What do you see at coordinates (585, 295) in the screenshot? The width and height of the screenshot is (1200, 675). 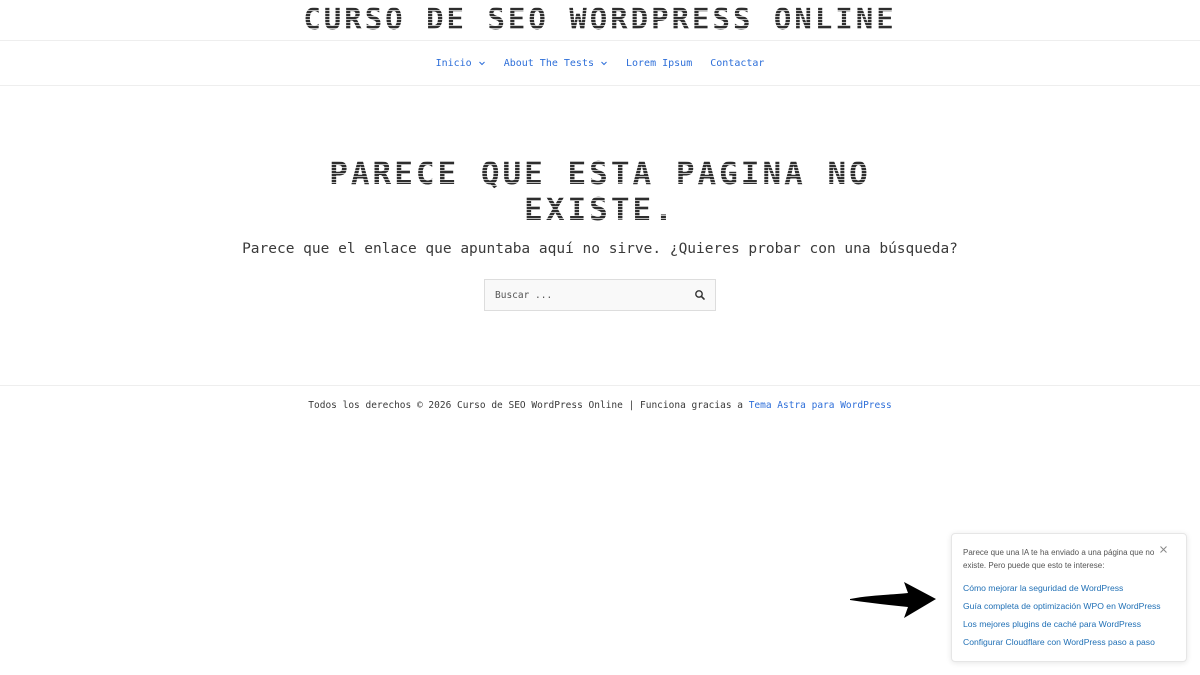 I see `search-input` at bounding box center [585, 295].